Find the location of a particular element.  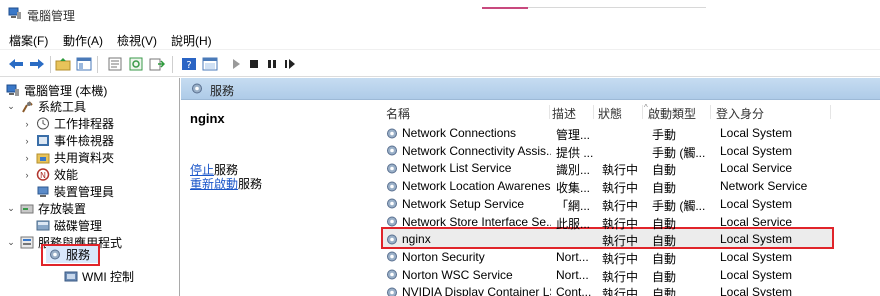

column-header-description: 描述 is located at coordinates (564, 114).